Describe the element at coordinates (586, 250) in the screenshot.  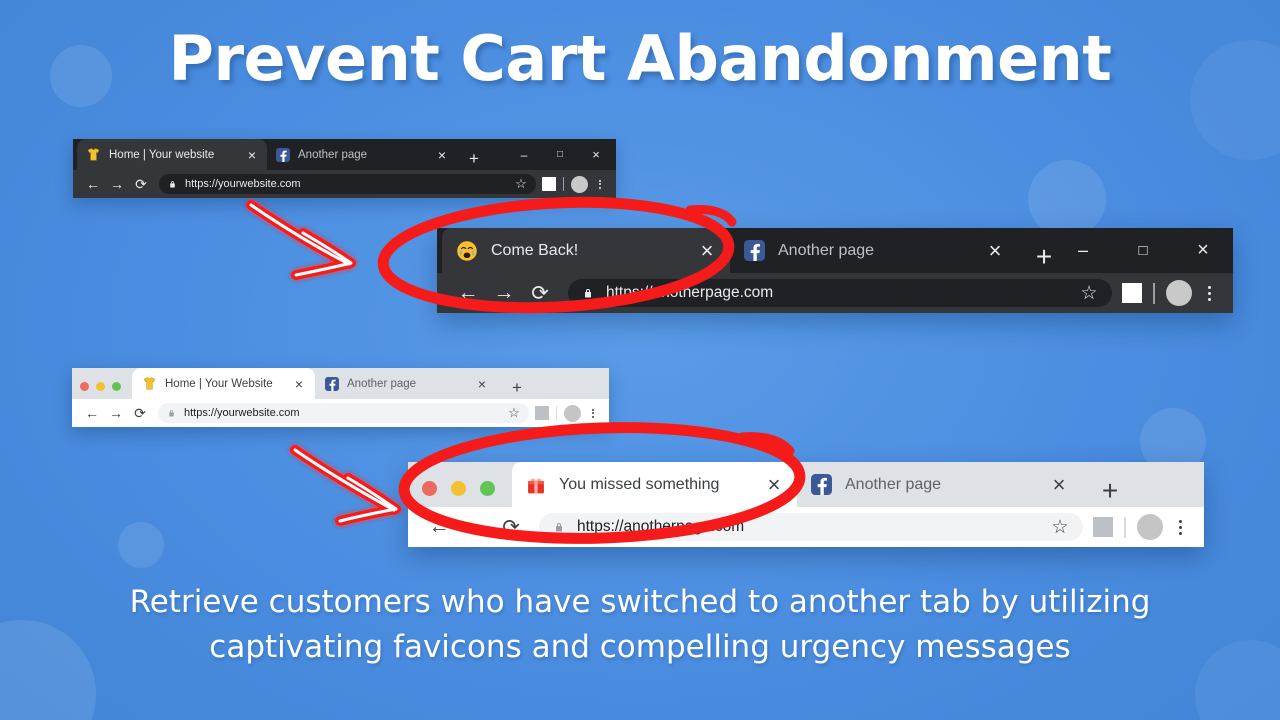
I see `tab-come-back: Come Back! ×` at that location.